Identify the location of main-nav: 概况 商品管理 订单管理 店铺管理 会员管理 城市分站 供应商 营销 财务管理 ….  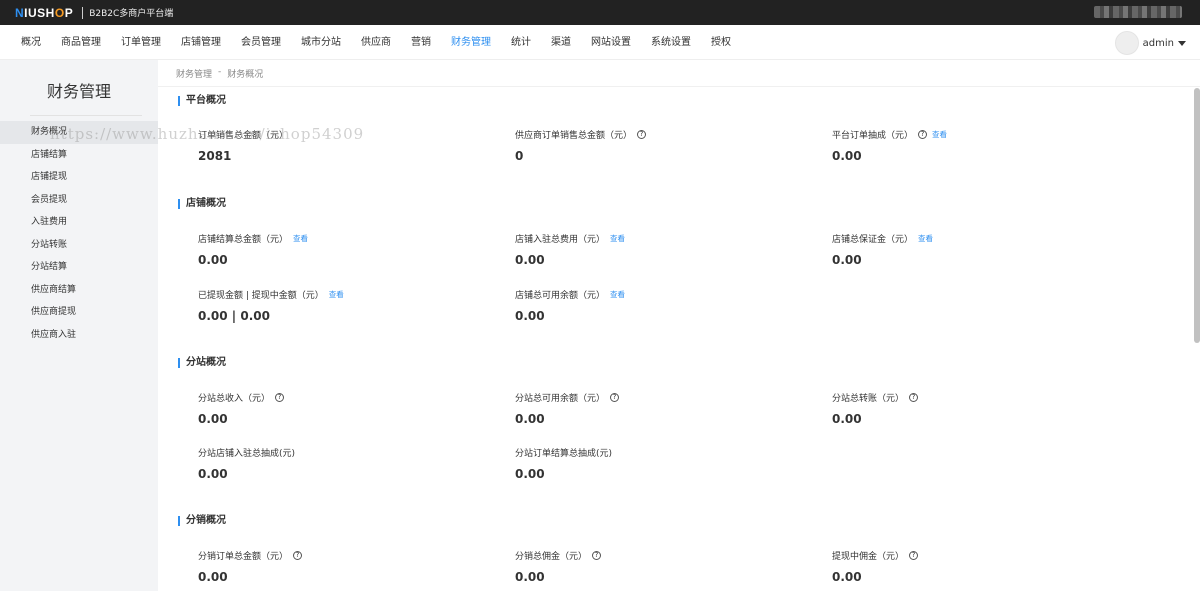
(600, 42).